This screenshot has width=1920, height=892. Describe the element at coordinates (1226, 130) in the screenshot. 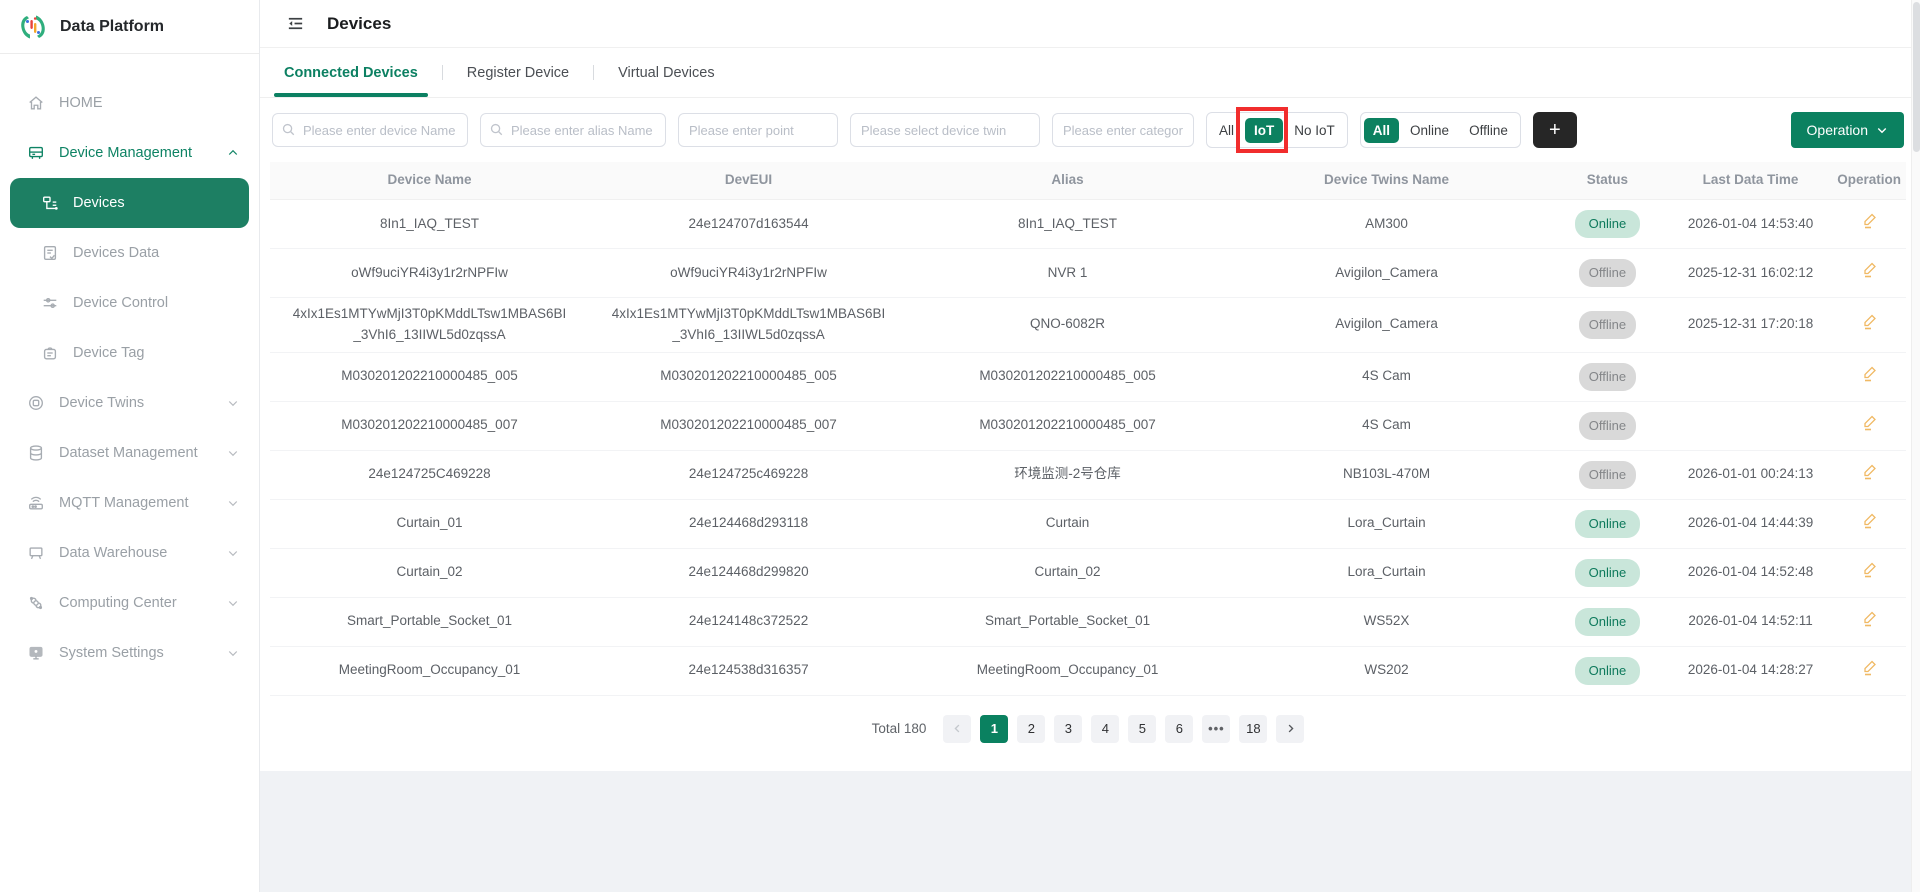

I see `iot-filter-all: All` at that location.